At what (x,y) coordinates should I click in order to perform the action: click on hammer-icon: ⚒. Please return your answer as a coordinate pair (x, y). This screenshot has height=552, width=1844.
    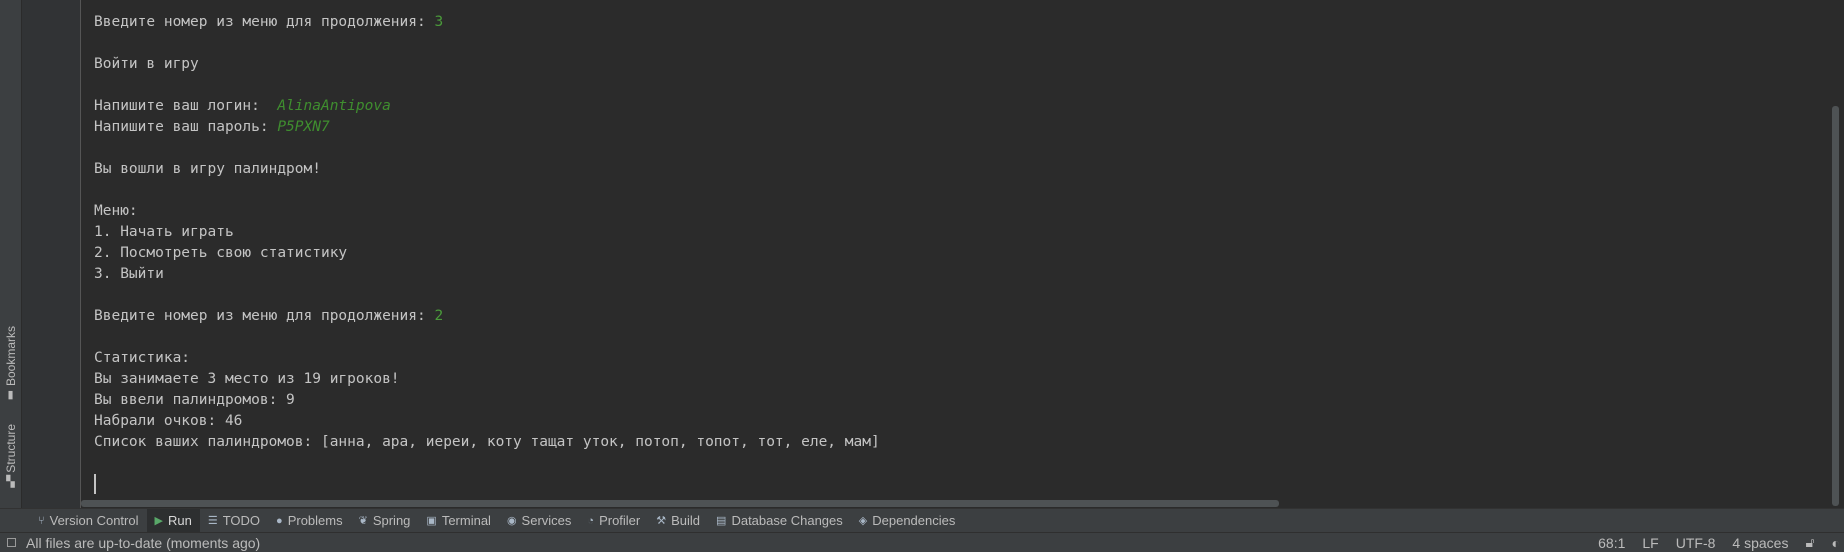
    Looking at the image, I should click on (661, 521).